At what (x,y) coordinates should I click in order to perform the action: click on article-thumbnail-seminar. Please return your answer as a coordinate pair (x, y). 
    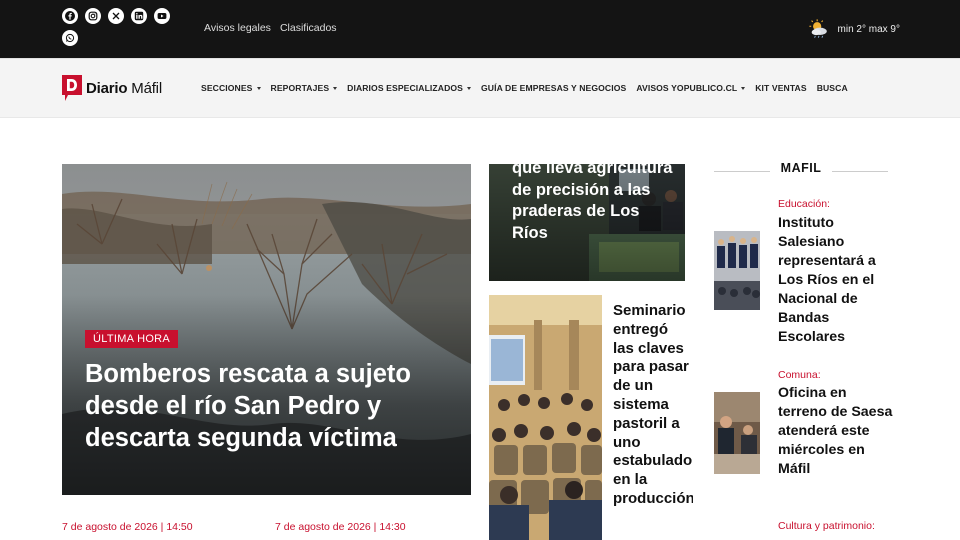
    Looking at the image, I should click on (545, 417).